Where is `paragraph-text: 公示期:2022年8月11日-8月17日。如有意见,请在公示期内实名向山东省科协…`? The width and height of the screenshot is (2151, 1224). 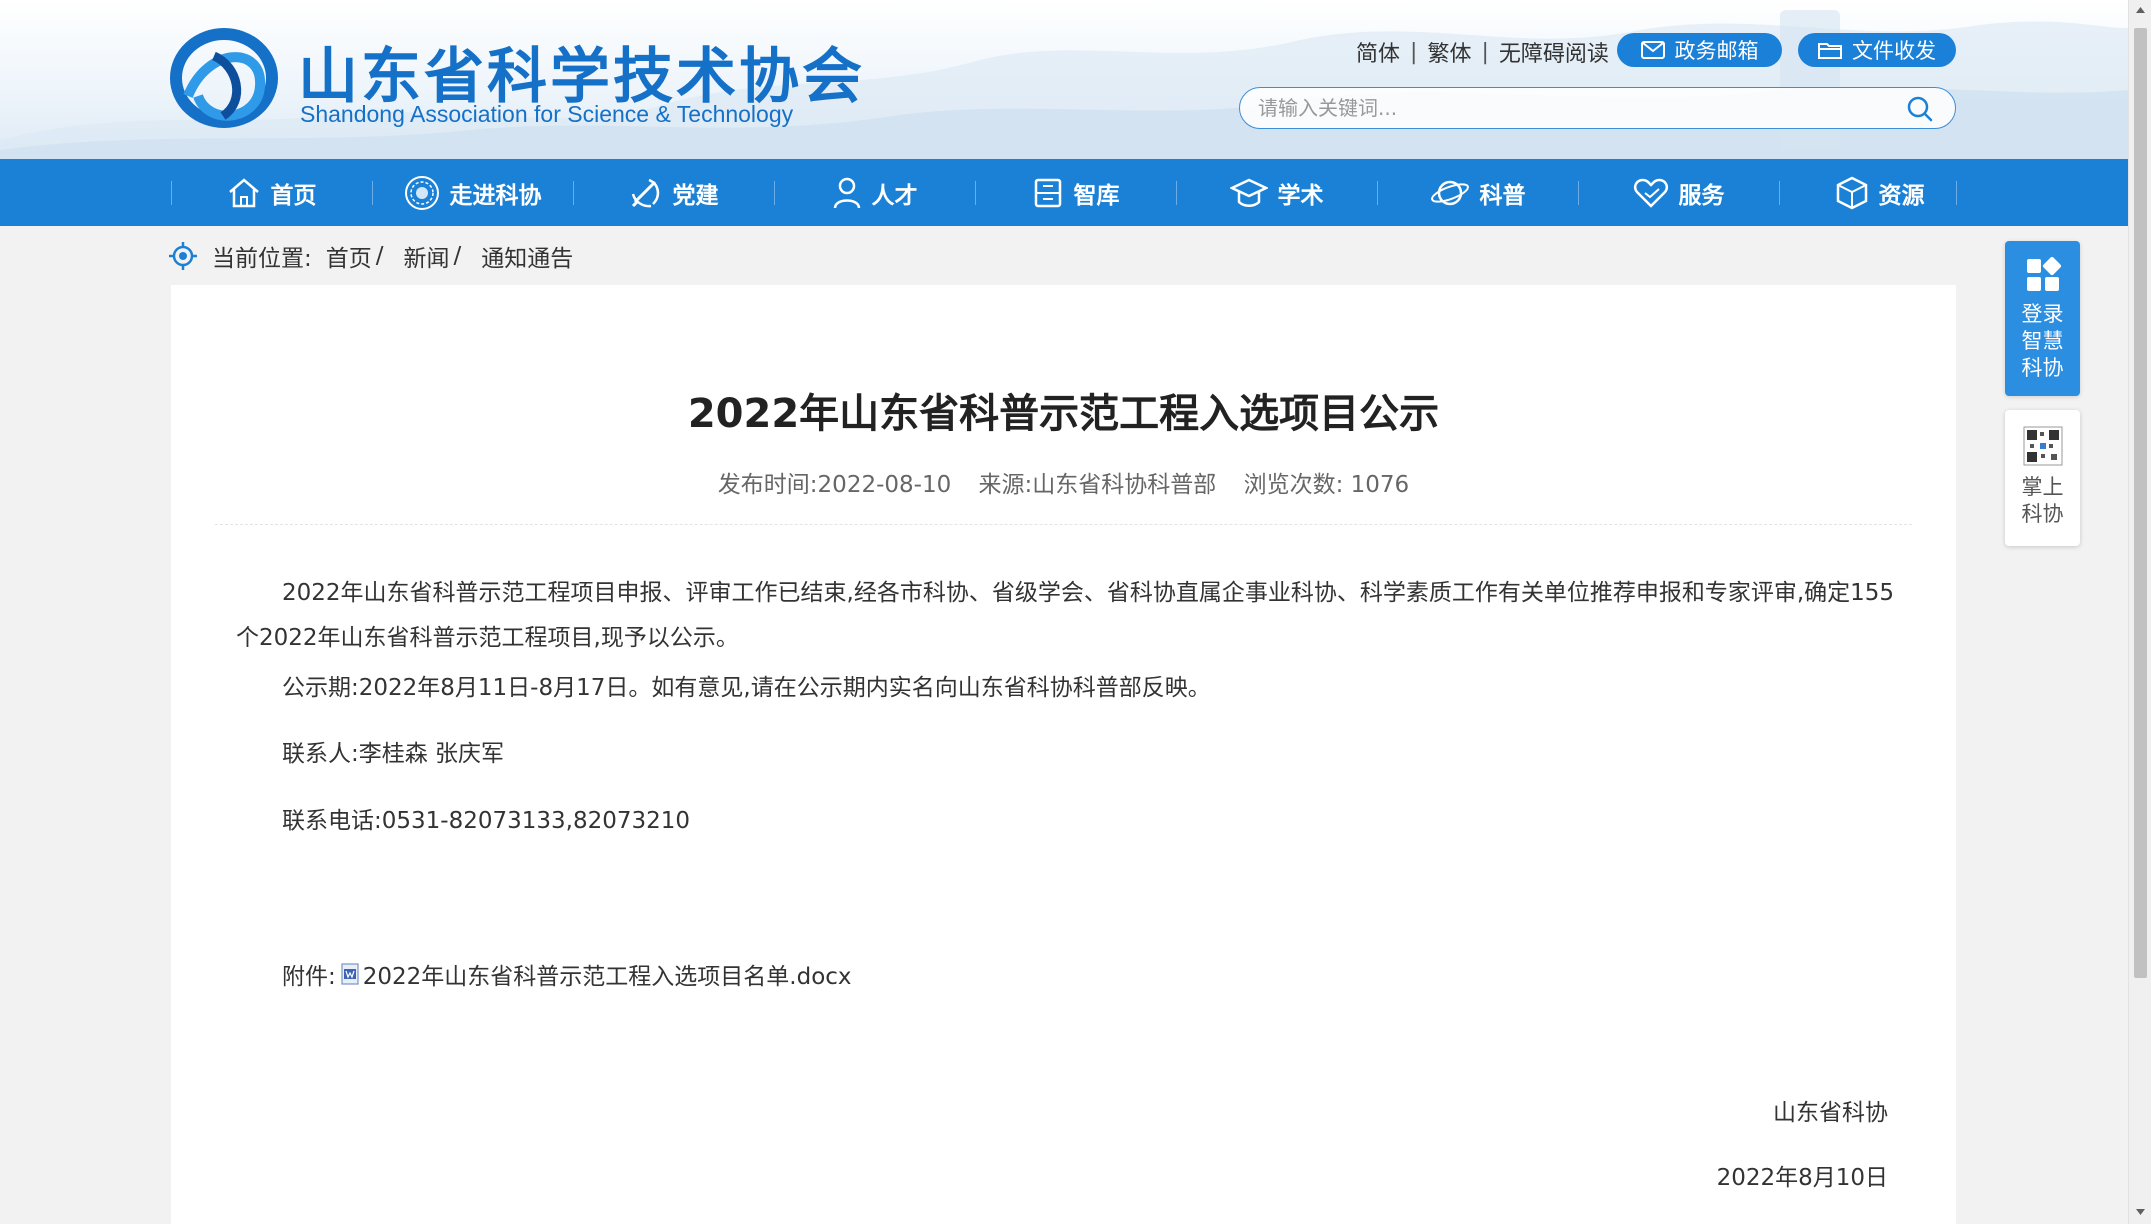 paragraph-text: 公示期:2022年8月11日-8月17日。如有意见,请在公示期内实名向山东省科协… is located at coordinates (746, 688).